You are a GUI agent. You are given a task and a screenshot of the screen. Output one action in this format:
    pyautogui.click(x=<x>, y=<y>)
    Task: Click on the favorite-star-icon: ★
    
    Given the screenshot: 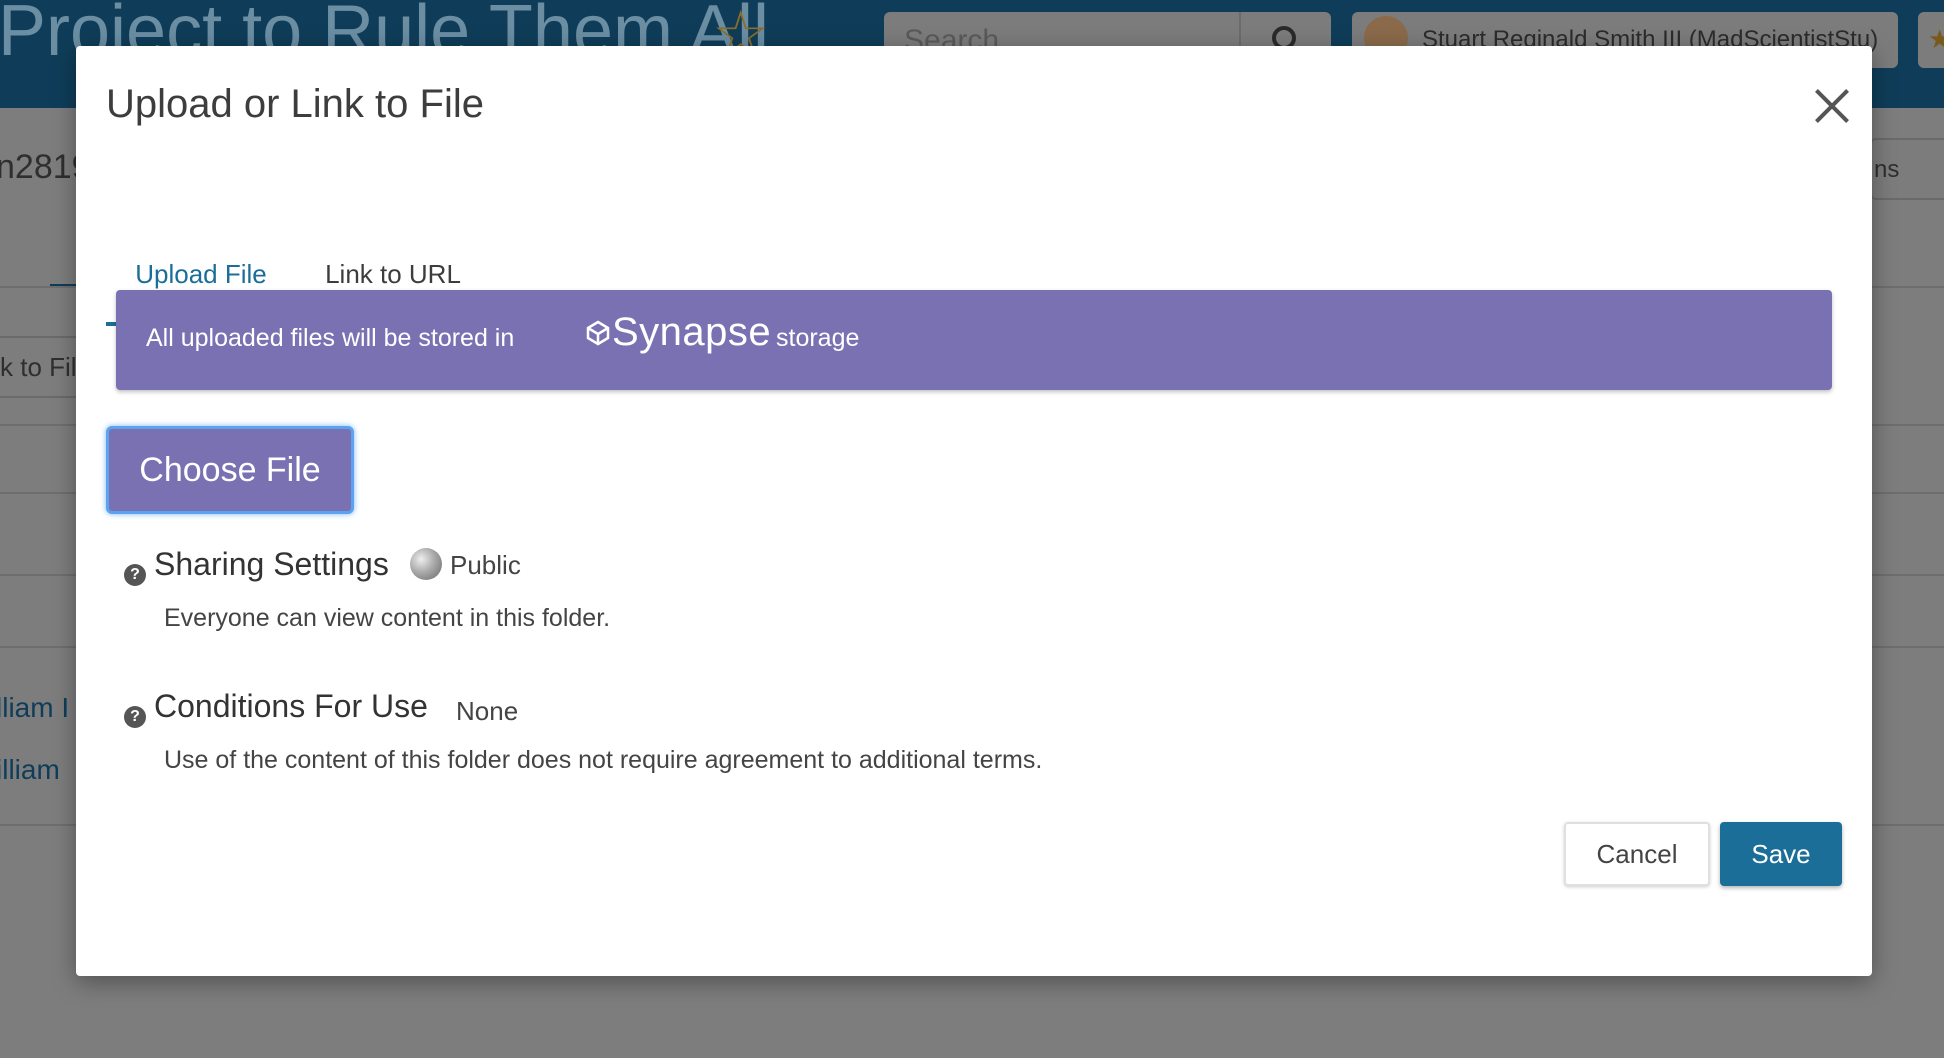 What is the action you would take?
    pyautogui.click(x=1936, y=39)
    